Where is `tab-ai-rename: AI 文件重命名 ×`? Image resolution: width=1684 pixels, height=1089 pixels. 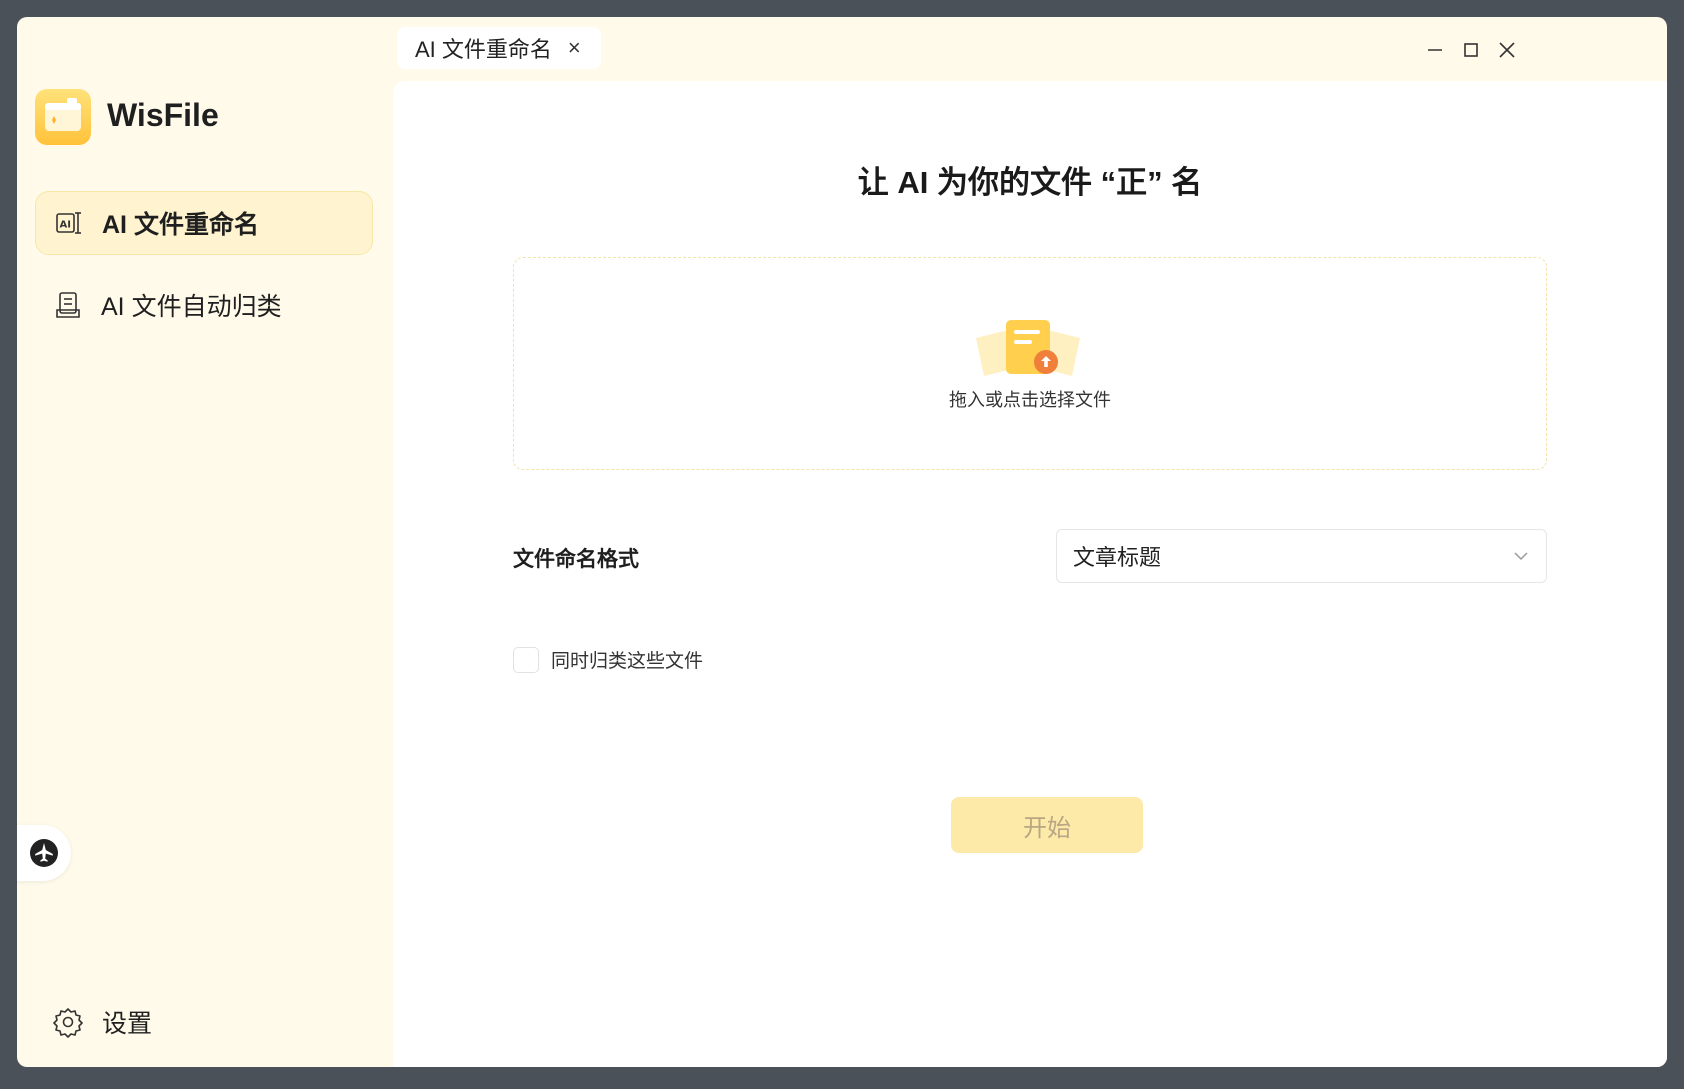 tab-ai-rename: AI 文件重命名 × is located at coordinates (499, 48).